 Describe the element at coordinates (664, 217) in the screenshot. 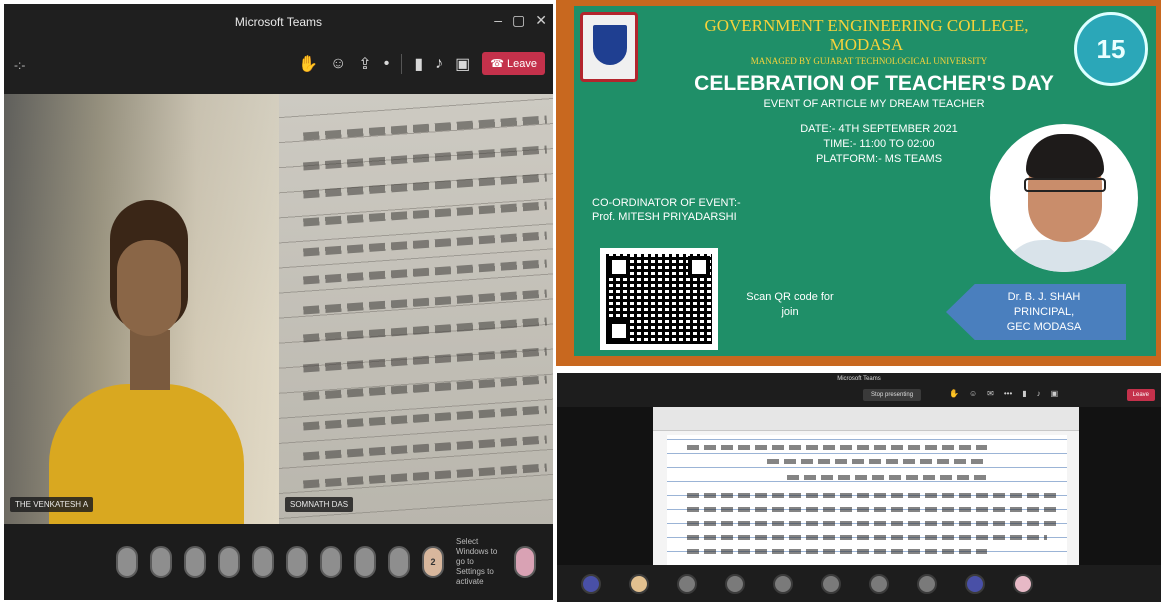

I see `coordinator-name: Prof. MITESH PRIYADARSHI` at that location.